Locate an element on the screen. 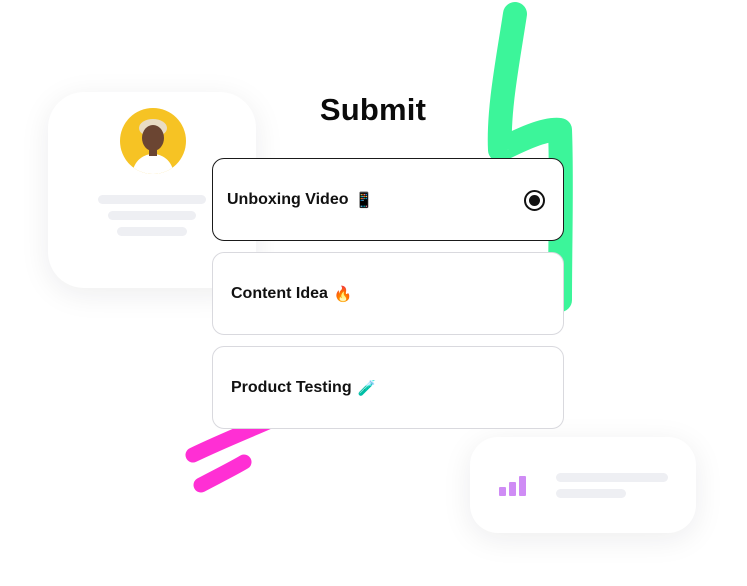 This screenshot has height=586, width=747. radio-dot is located at coordinates (534, 200).